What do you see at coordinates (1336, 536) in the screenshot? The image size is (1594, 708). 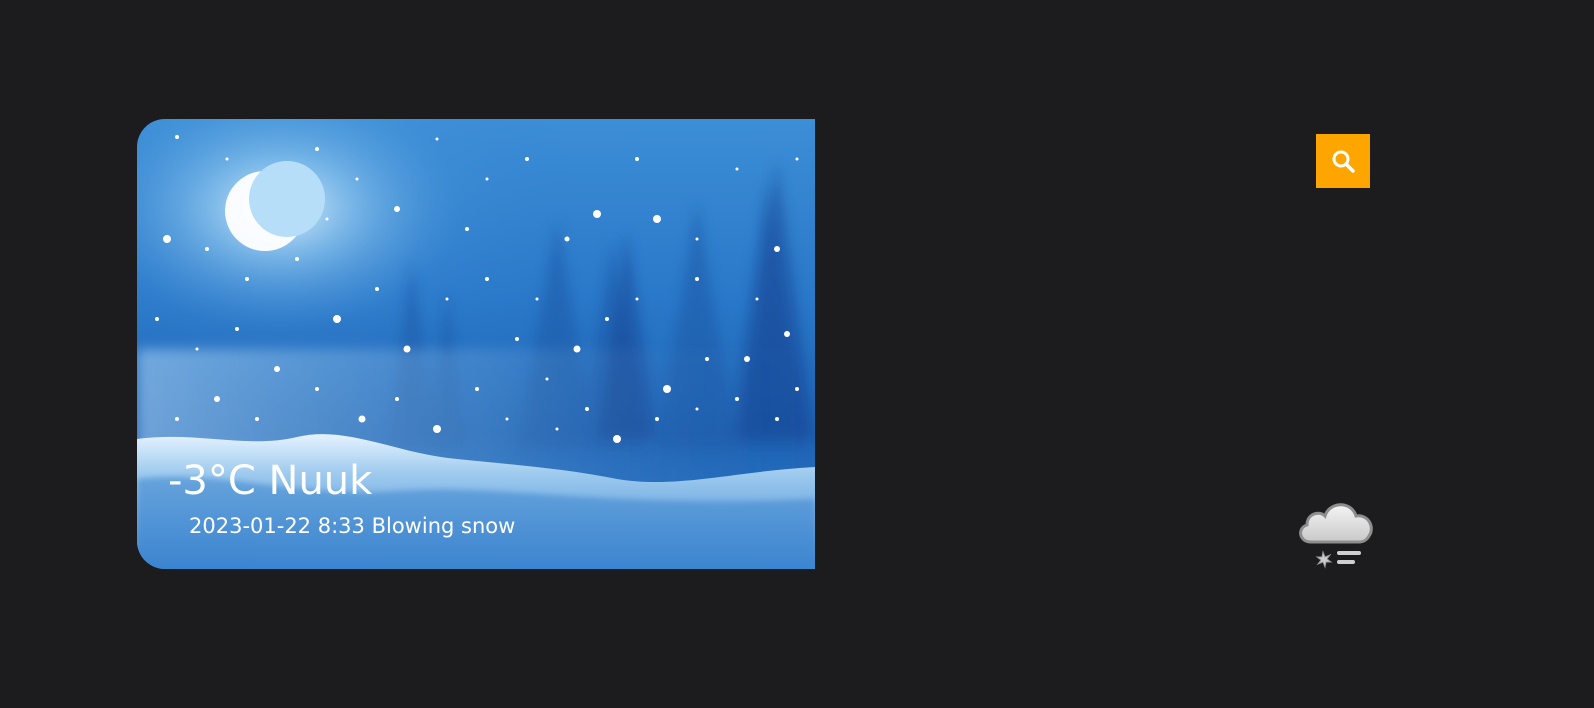 I see `blowing-snow-icon` at bounding box center [1336, 536].